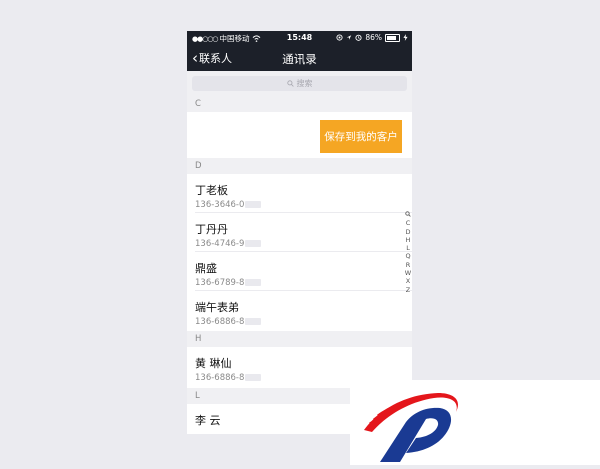  Describe the element at coordinates (408, 290) in the screenshot. I see `index-letter: Z` at that location.